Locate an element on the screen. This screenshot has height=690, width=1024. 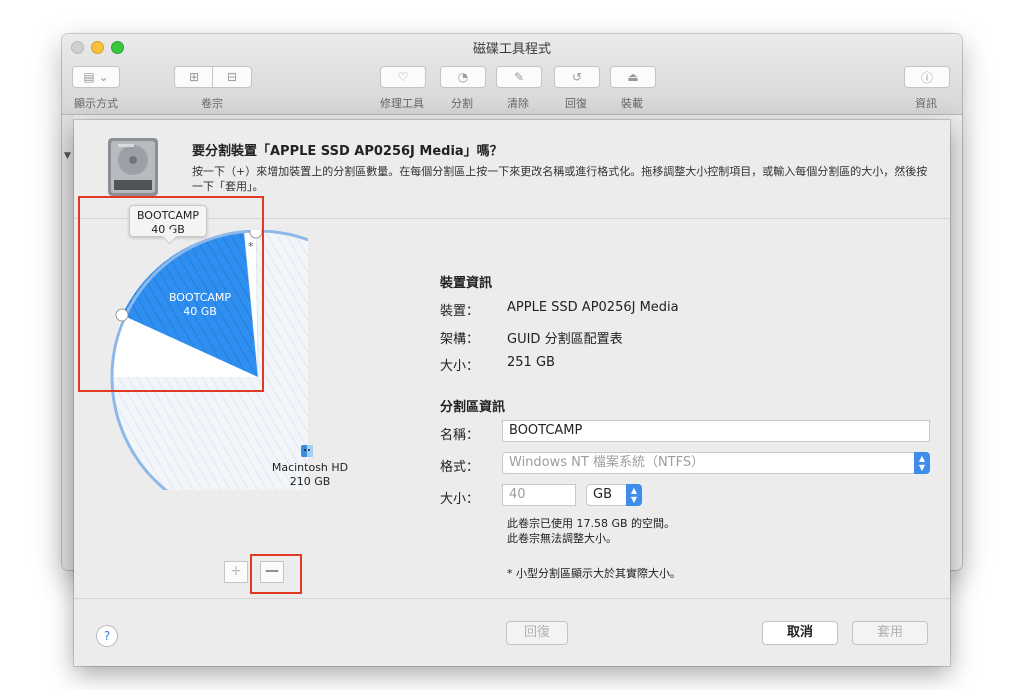
volume-label: 卷宗 is located at coordinates (212, 103).